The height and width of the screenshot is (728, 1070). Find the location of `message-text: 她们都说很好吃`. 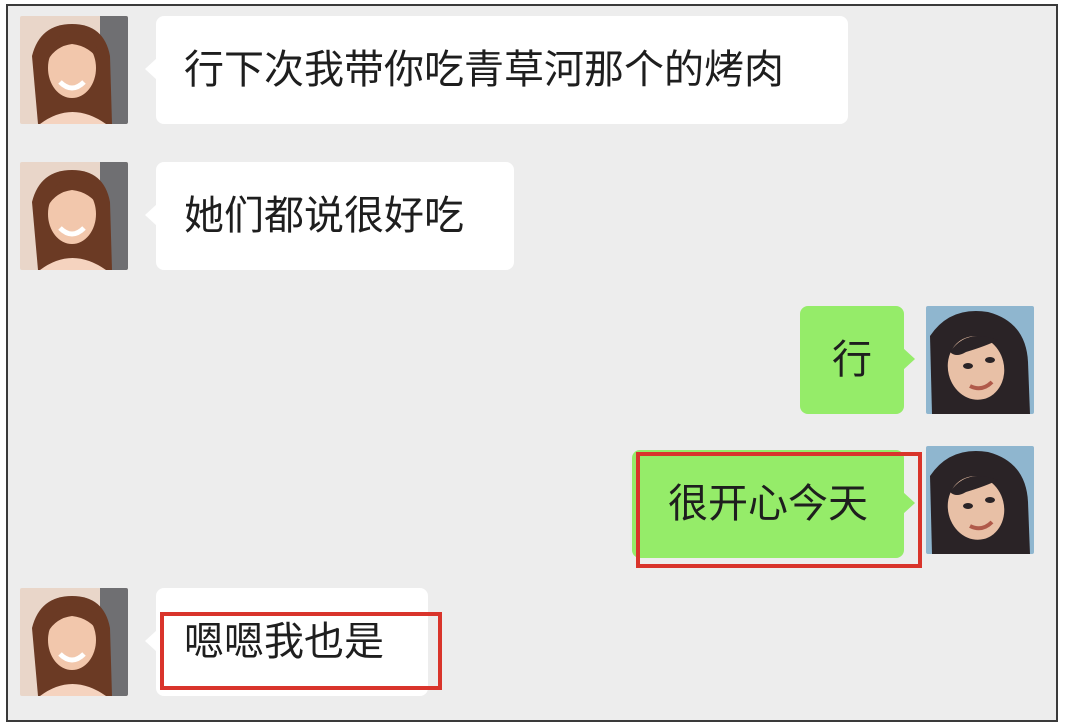

message-text: 她们都说很好吃 is located at coordinates (324, 216).